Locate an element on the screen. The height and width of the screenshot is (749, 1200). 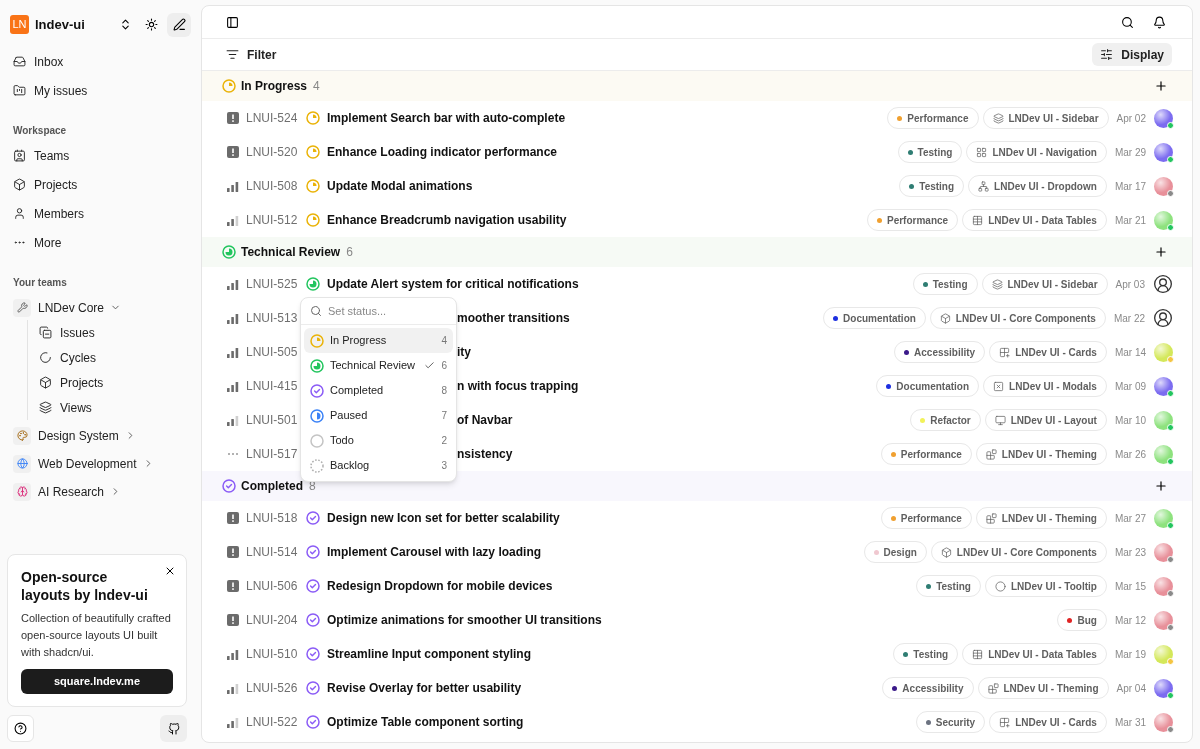
group-header: In Progress 4 is located at coordinates (697, 86).